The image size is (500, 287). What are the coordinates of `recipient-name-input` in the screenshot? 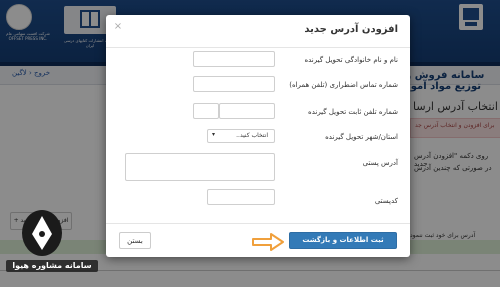 It's located at (234, 59).